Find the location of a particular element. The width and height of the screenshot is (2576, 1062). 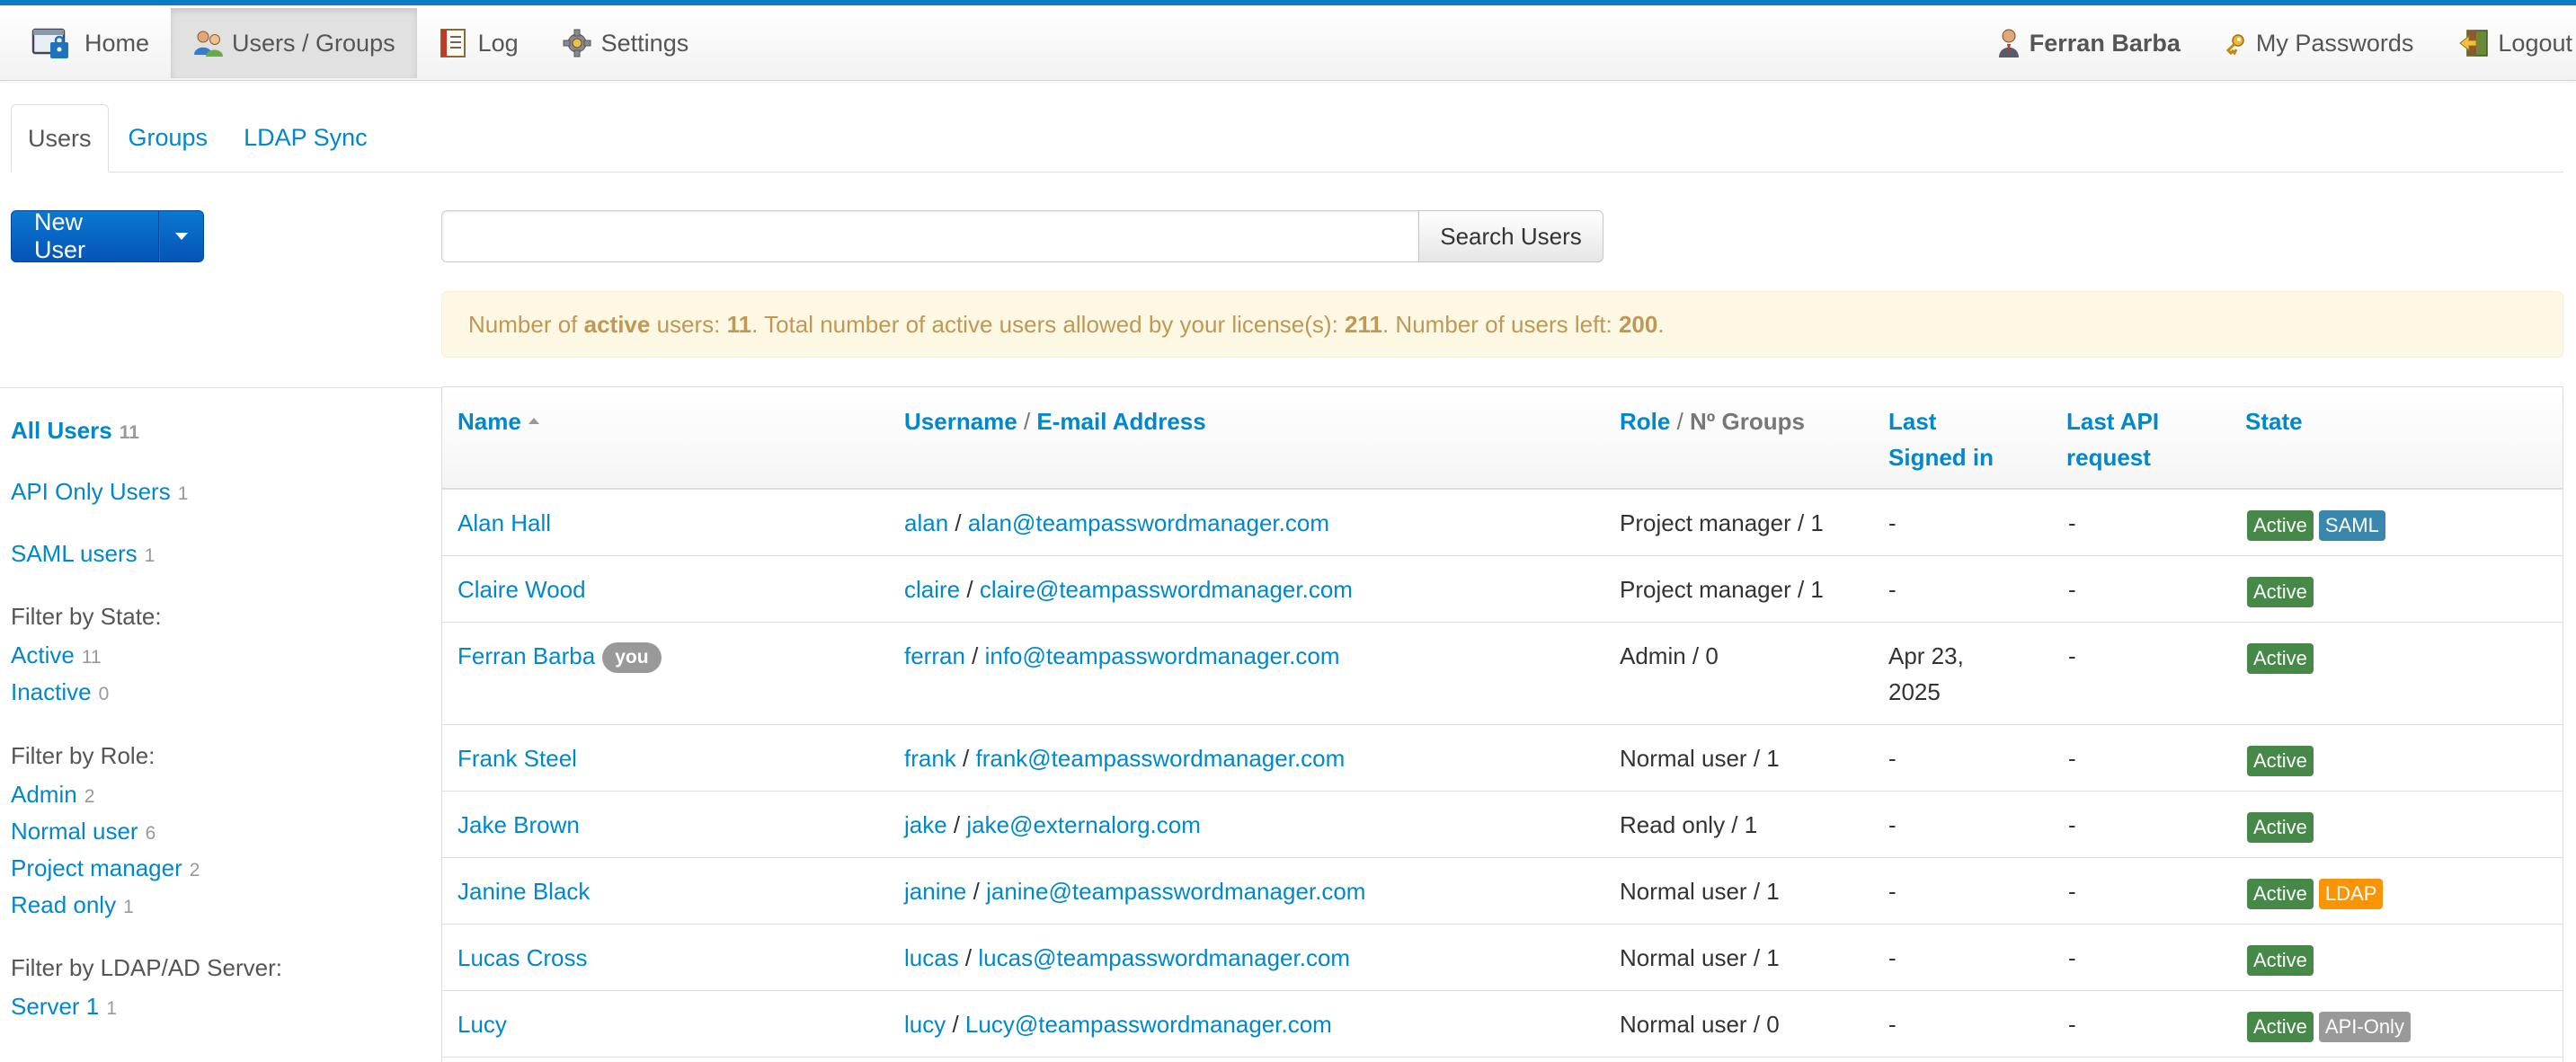

email-link: jake@externalorg.com is located at coordinates (1083, 825).